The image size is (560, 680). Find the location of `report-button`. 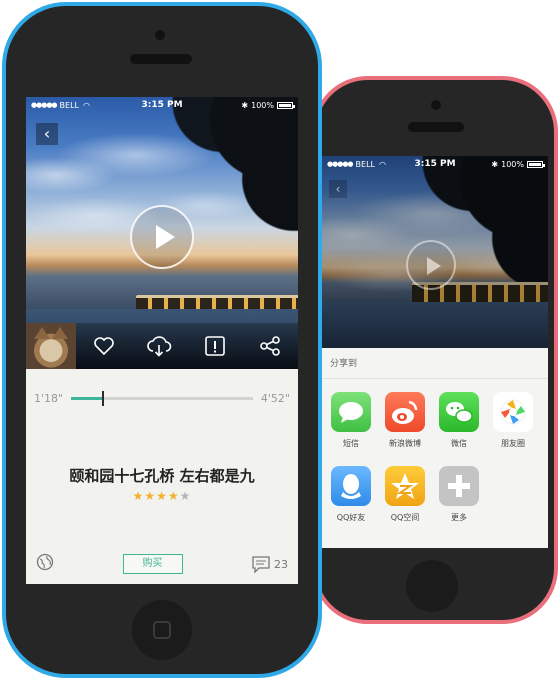

report-button is located at coordinates (215, 346).